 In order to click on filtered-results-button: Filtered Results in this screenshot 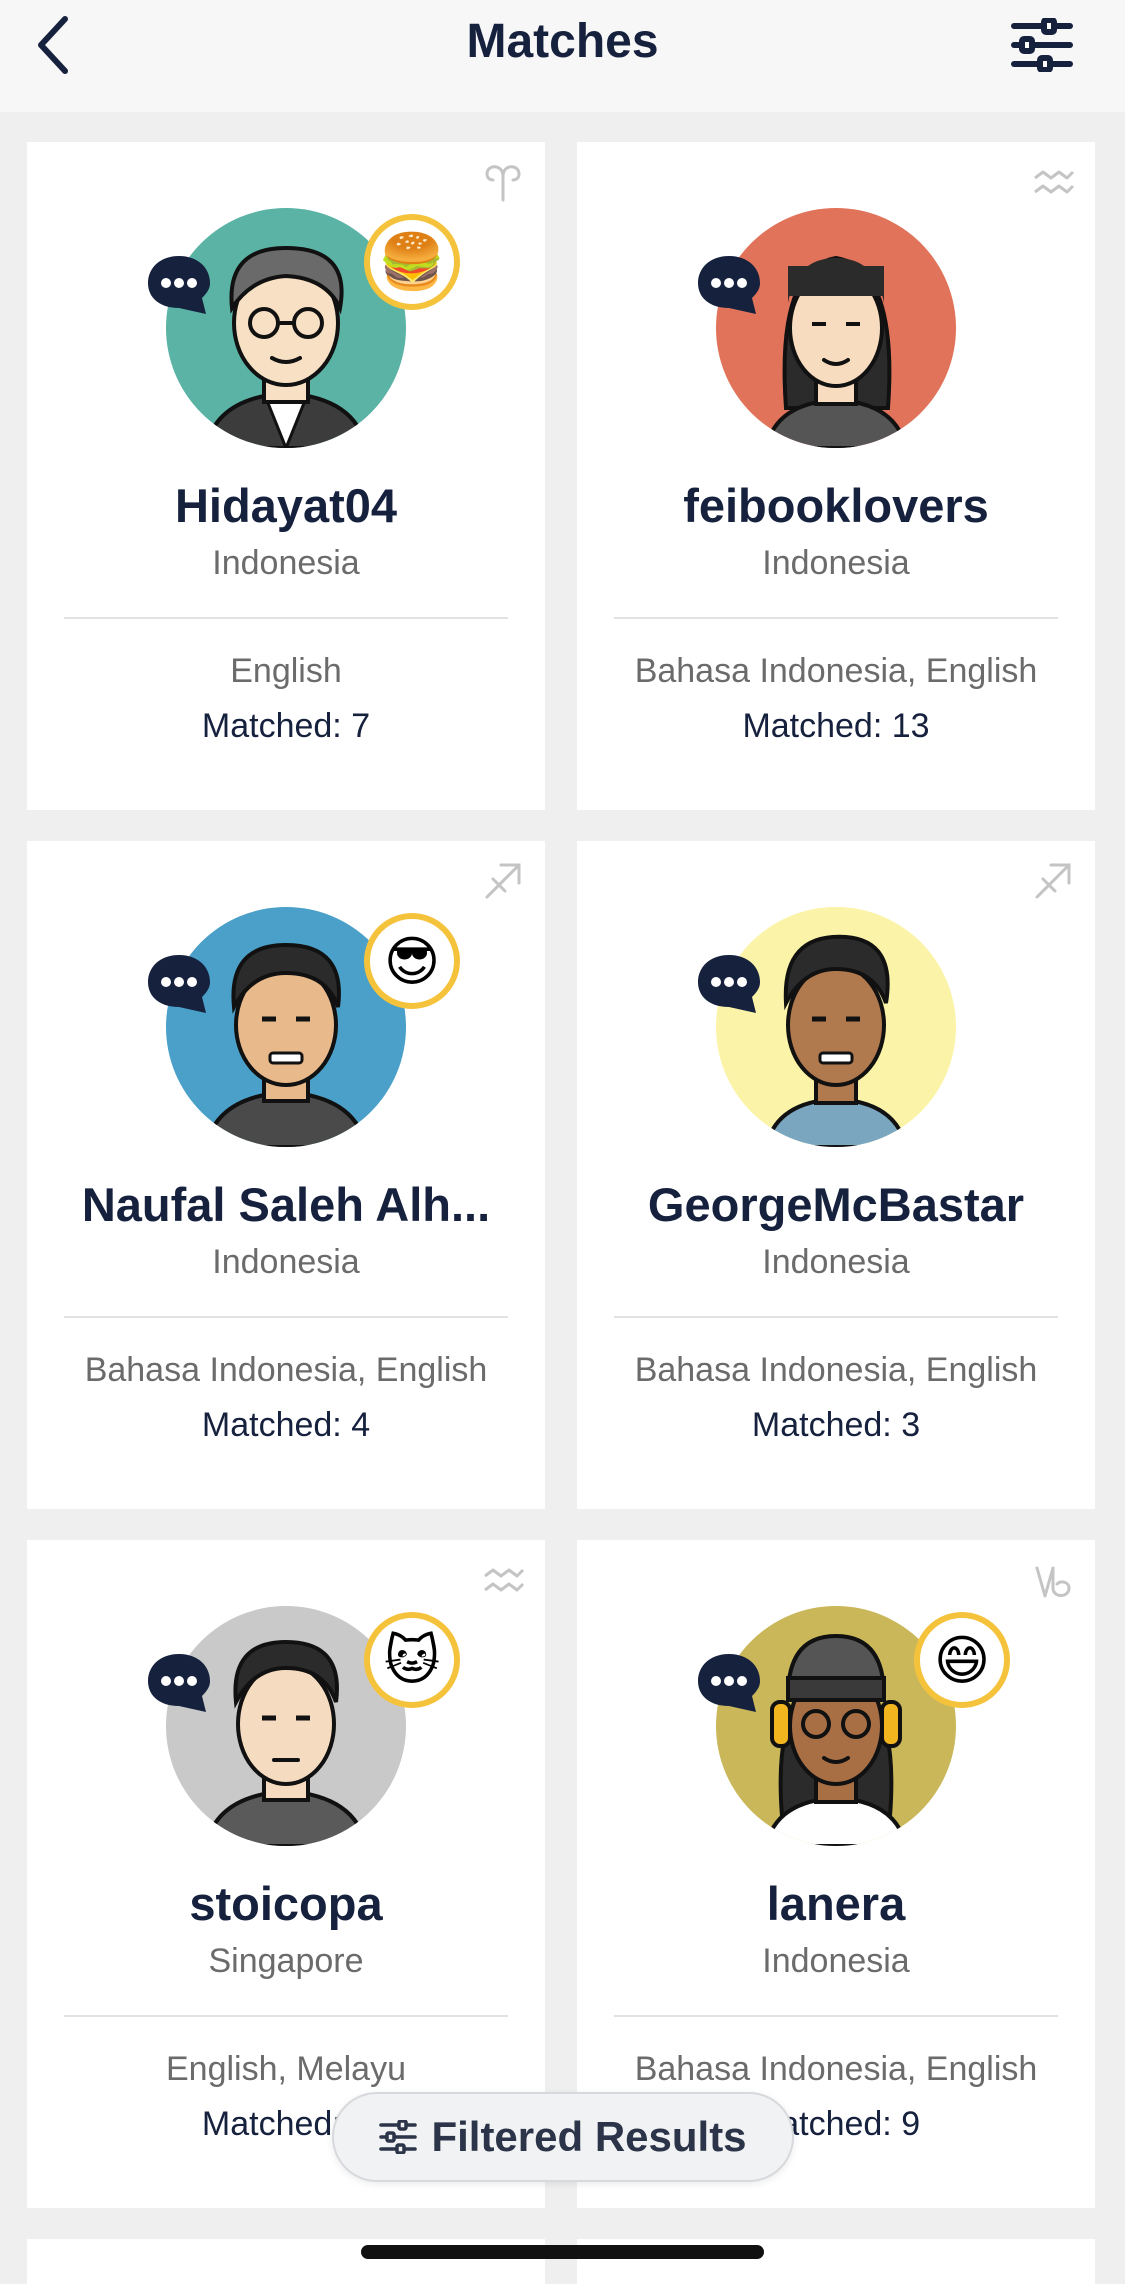, I will do `click(563, 2137)`.